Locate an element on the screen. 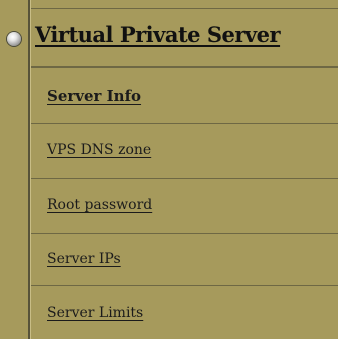  vps-dns-zone-link: VPS DNS zone is located at coordinates (99, 150).